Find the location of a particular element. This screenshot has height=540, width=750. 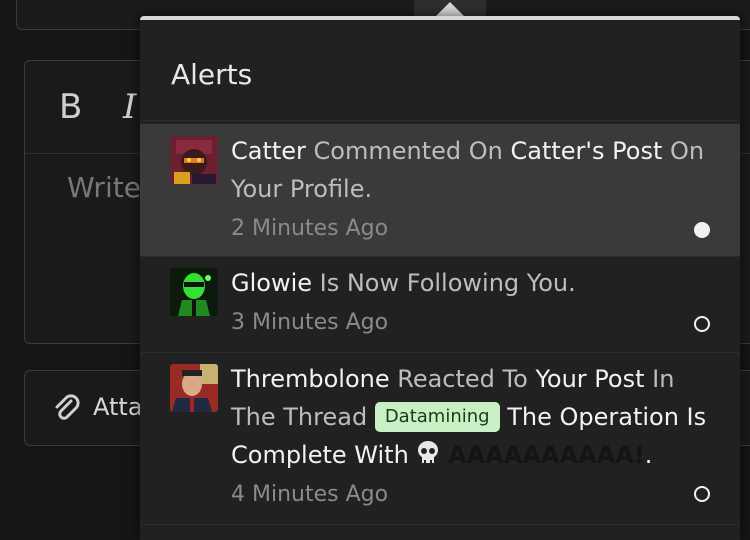

alert-action-text: Commented On is located at coordinates (408, 151).